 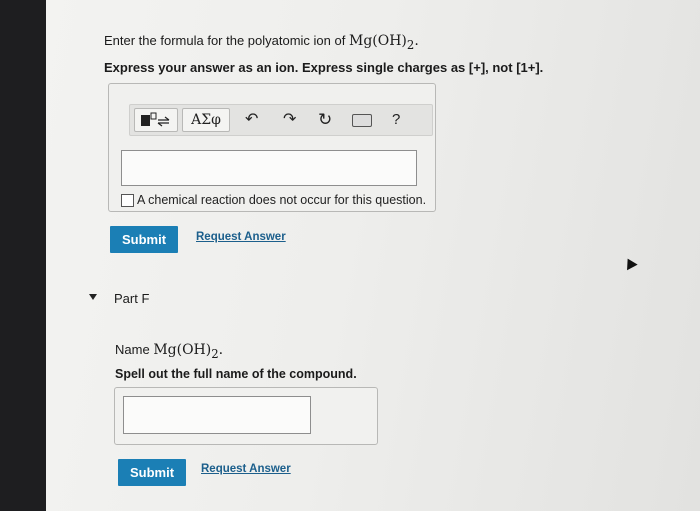 What do you see at coordinates (144, 239) in the screenshot?
I see `submit-button: Submit` at bounding box center [144, 239].